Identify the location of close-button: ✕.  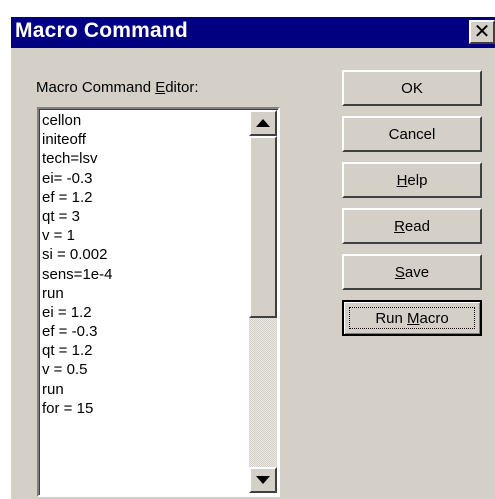
(482, 32).